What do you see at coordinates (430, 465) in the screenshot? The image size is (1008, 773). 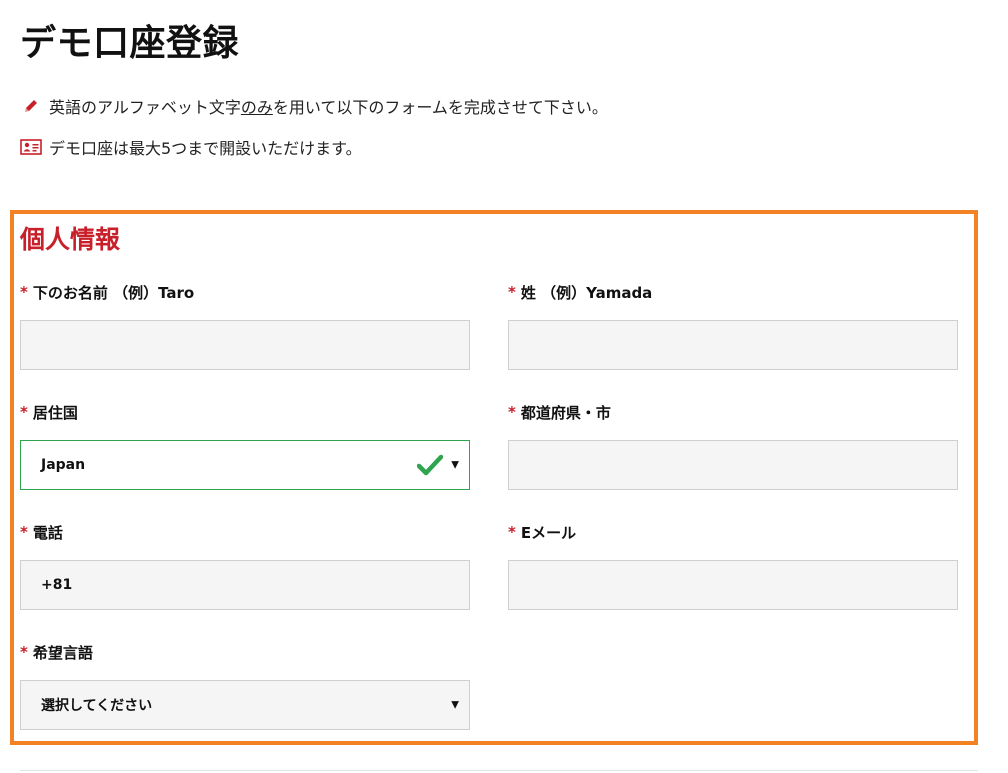 I see `checkmark-icon` at bounding box center [430, 465].